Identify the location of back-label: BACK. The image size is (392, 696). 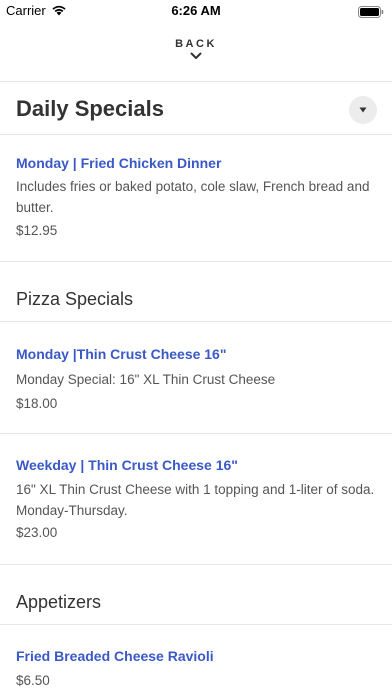
(196, 44).